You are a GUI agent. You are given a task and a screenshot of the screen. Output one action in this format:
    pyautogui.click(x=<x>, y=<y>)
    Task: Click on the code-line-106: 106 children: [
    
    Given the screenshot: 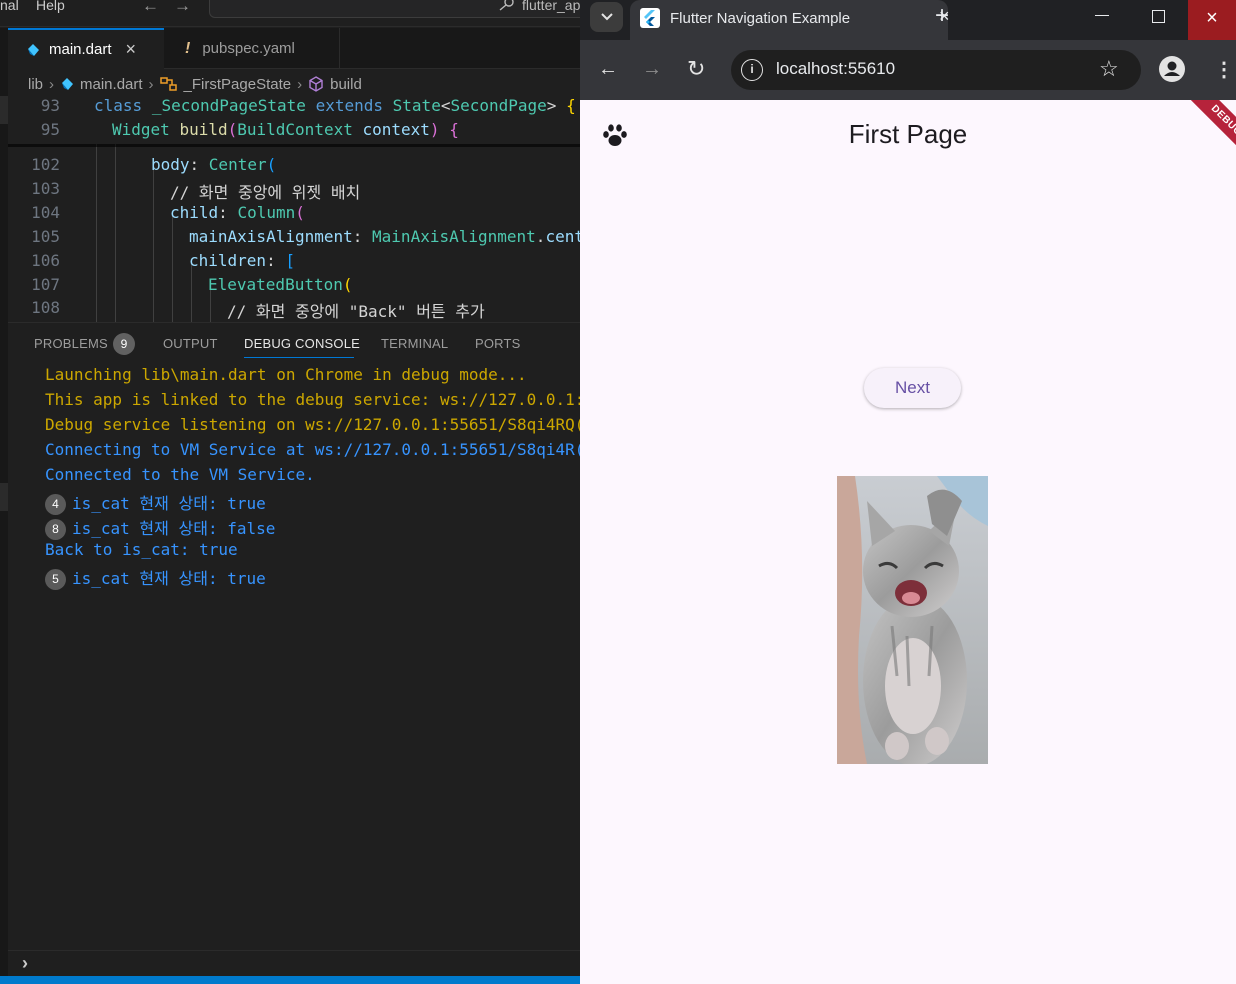 What is the action you would take?
    pyautogui.click(x=294, y=263)
    